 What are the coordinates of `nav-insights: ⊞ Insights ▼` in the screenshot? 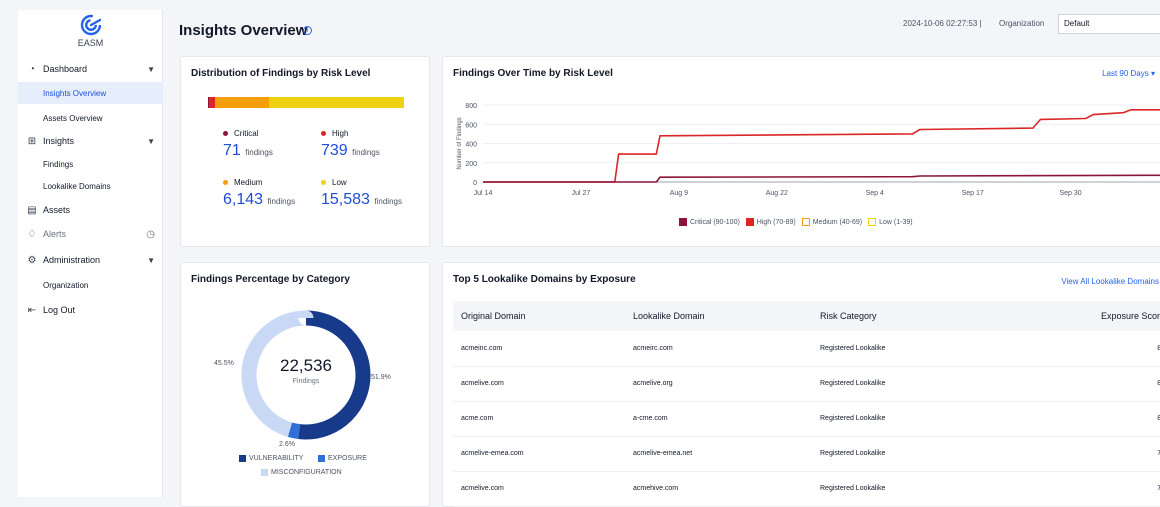 It's located at (90, 141).